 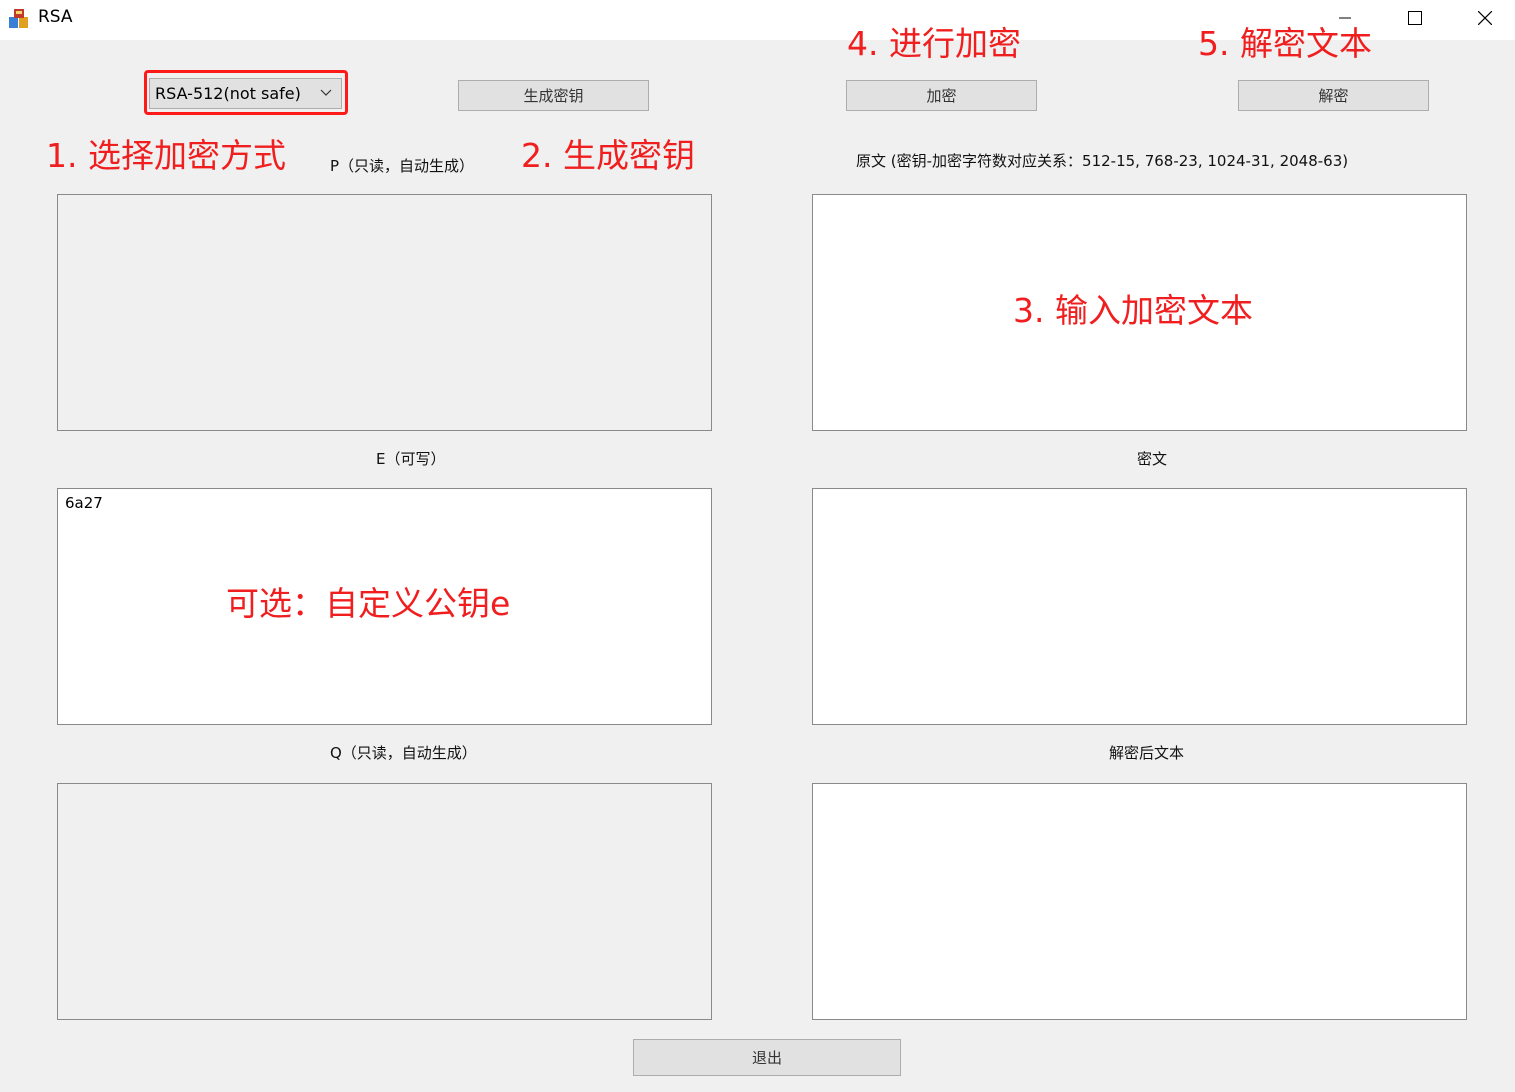 What do you see at coordinates (1285, 43) in the screenshot?
I see `annotation-step5: 5. 解密文本` at bounding box center [1285, 43].